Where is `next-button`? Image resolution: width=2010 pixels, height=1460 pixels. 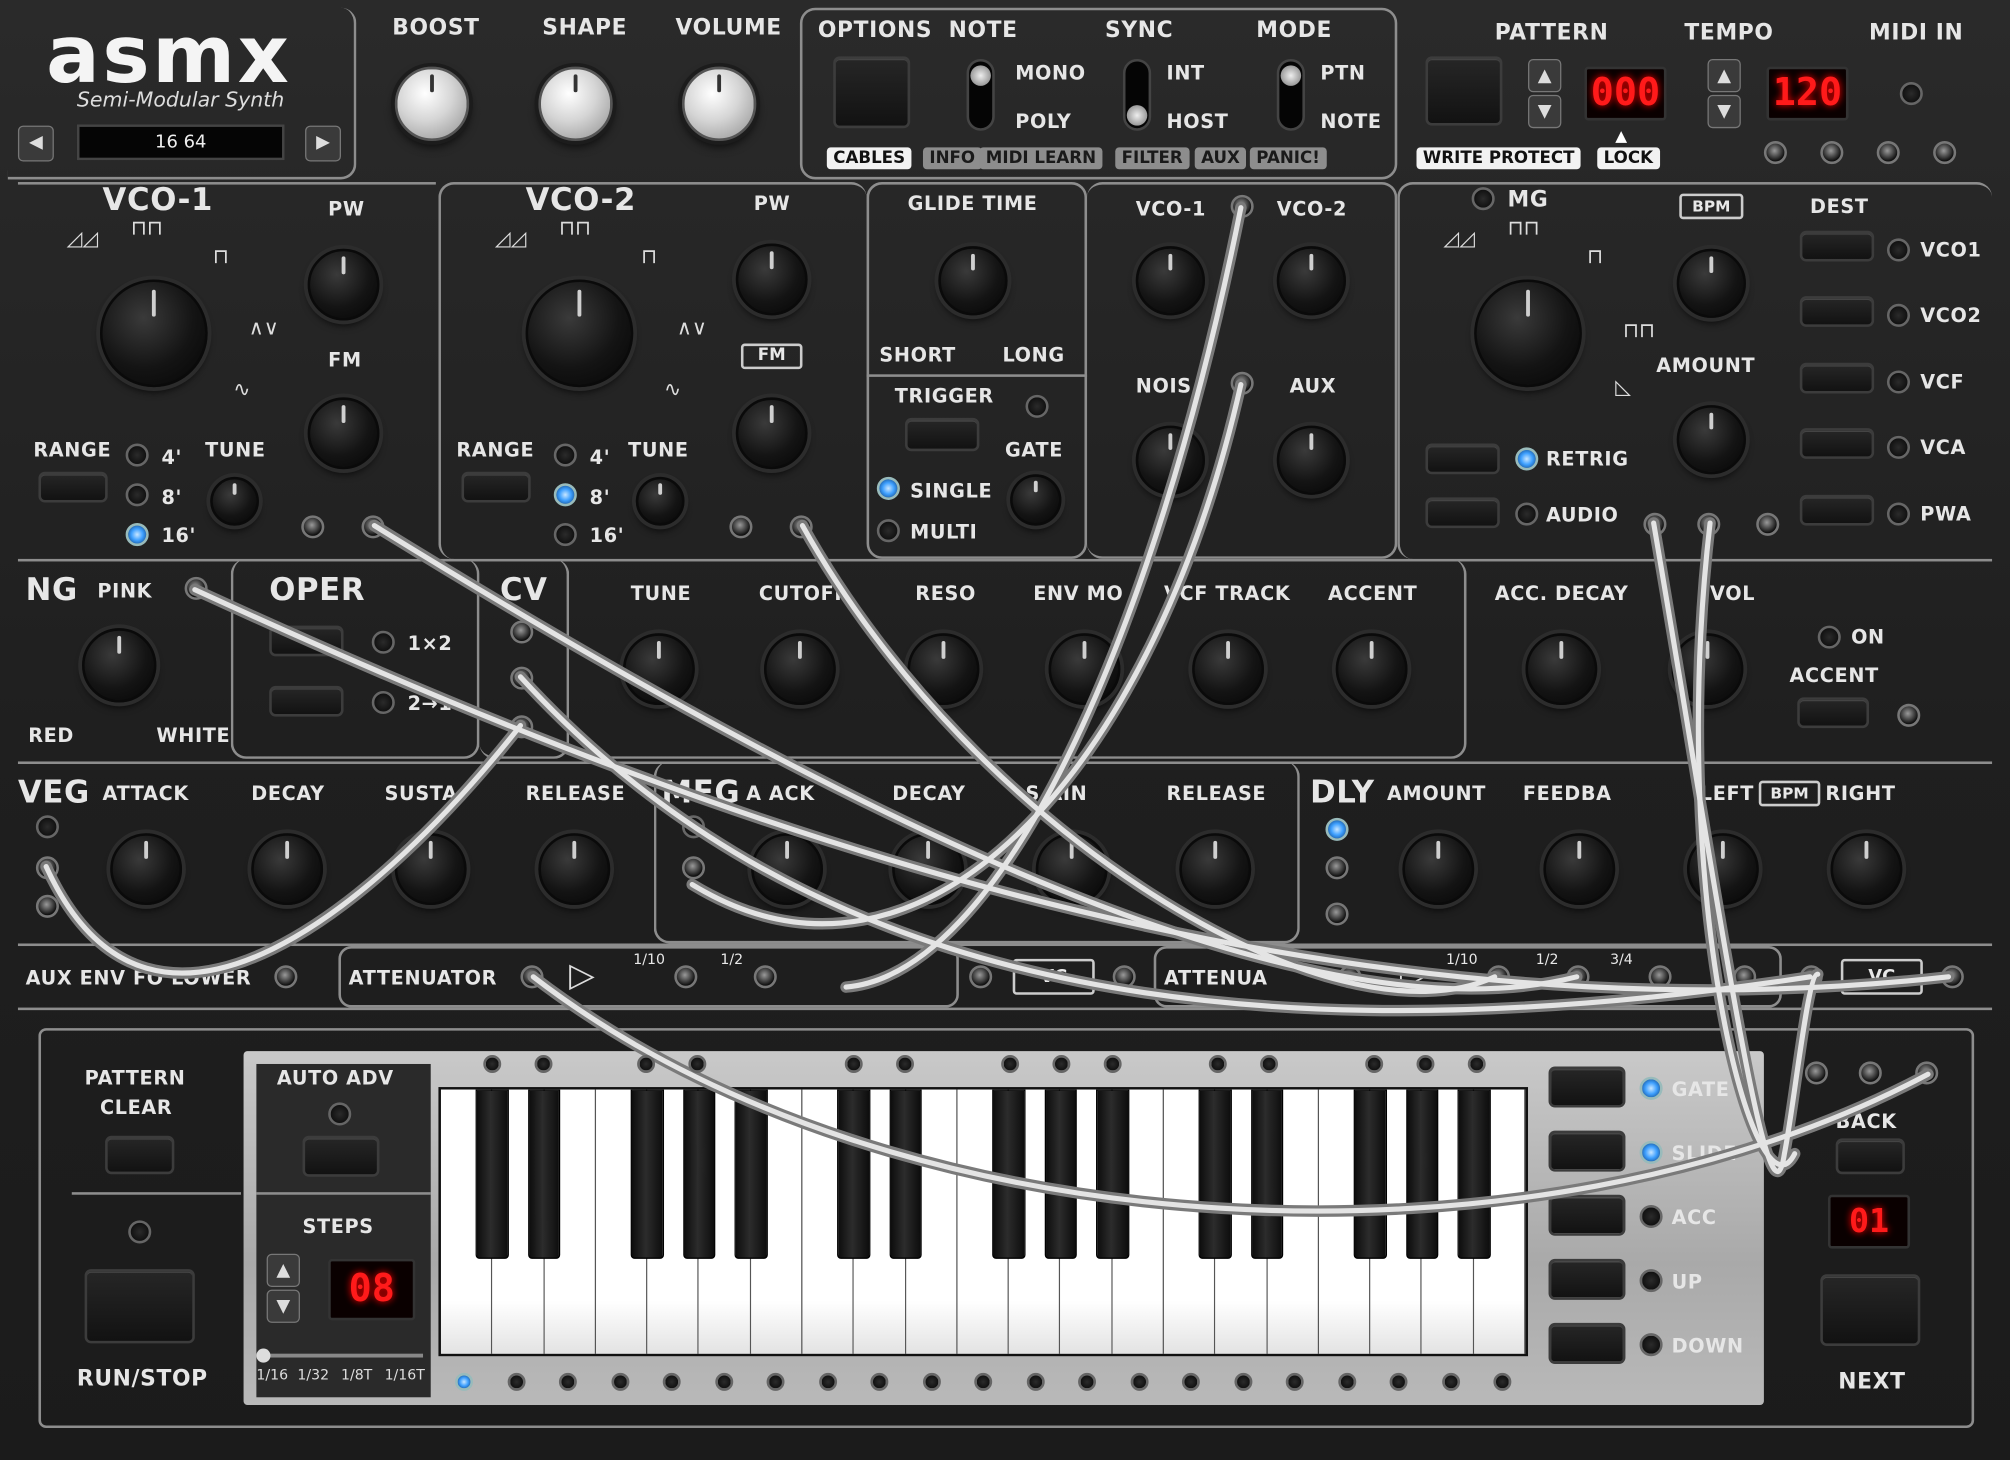 next-button is located at coordinates (1870, 1310).